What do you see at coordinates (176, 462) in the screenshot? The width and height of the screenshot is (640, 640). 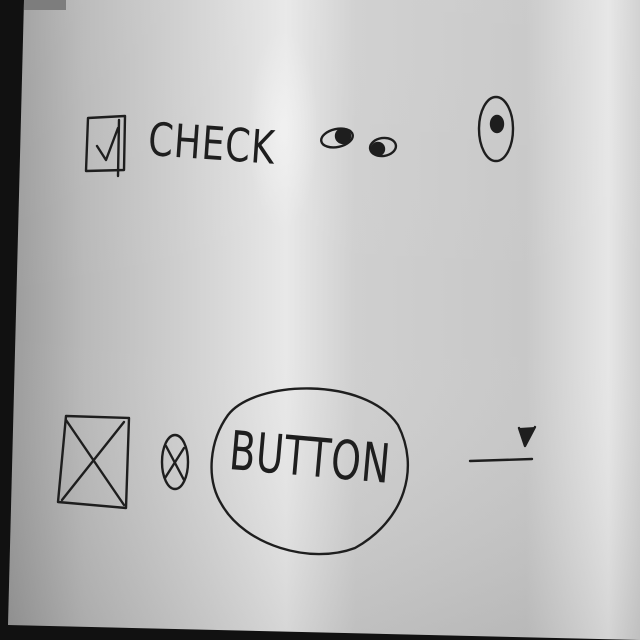 I see `close-button` at bounding box center [176, 462].